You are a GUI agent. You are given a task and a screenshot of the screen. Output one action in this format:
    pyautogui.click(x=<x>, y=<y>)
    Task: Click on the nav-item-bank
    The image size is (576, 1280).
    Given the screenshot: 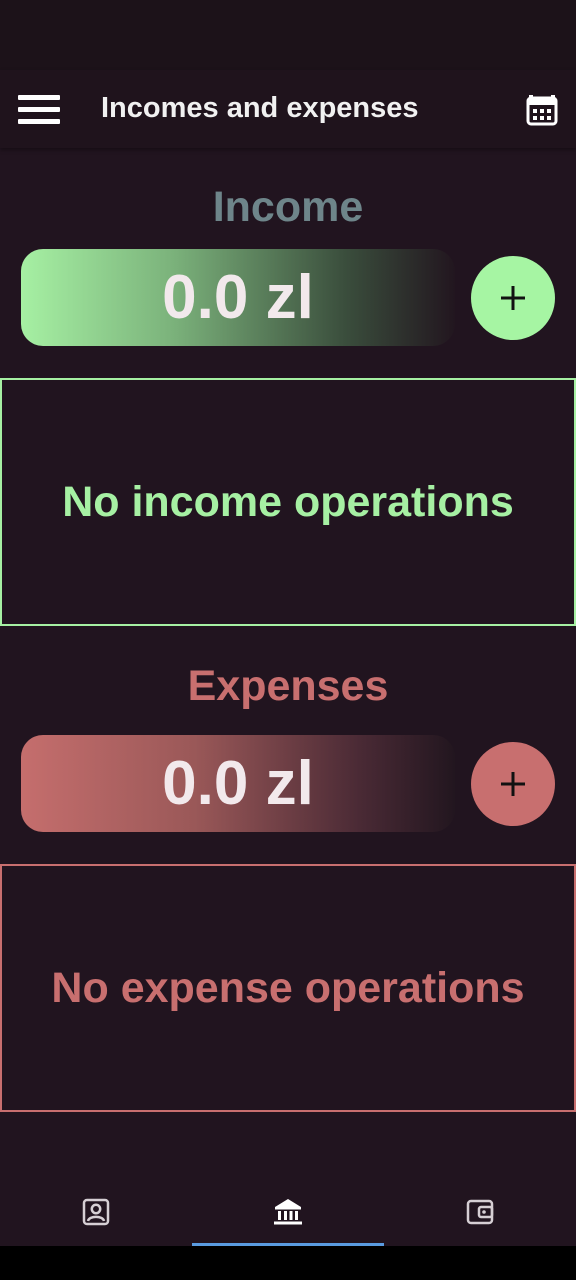 What is the action you would take?
    pyautogui.click(x=288, y=1211)
    